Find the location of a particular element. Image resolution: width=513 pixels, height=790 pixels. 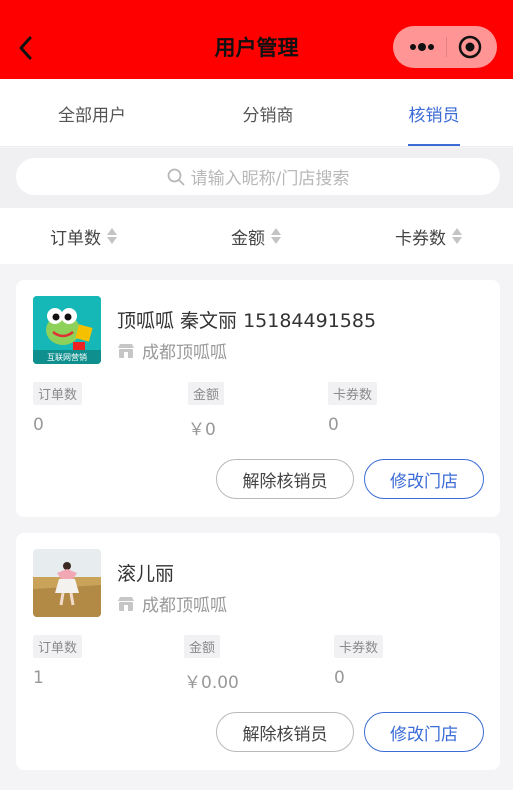

sort-label: 卡券数 is located at coordinates (420, 238).